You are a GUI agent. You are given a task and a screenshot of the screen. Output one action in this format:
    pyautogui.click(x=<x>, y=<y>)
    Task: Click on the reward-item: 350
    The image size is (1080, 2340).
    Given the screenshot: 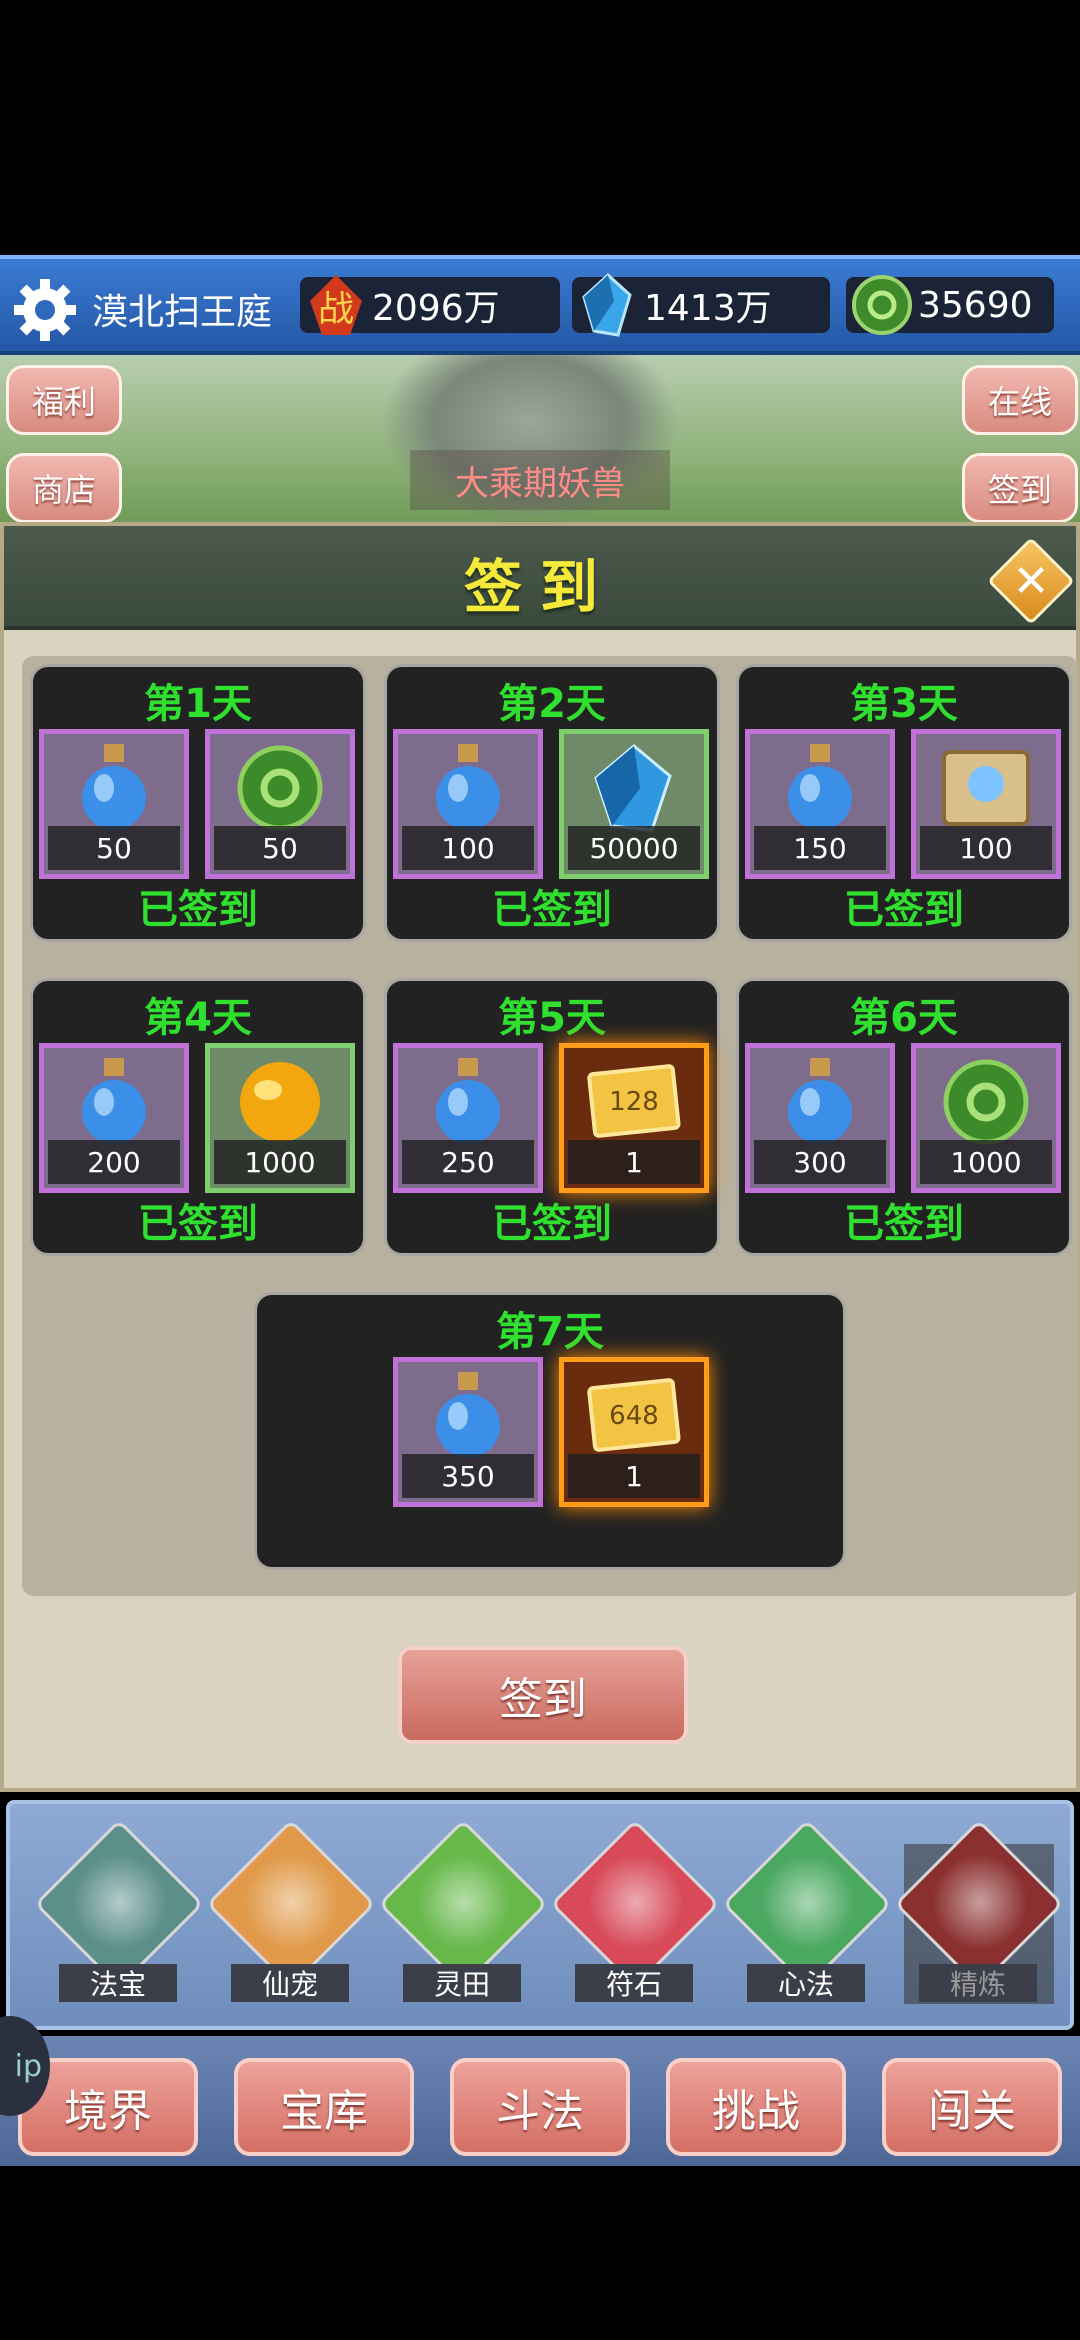 What is the action you would take?
    pyautogui.click(x=468, y=1432)
    